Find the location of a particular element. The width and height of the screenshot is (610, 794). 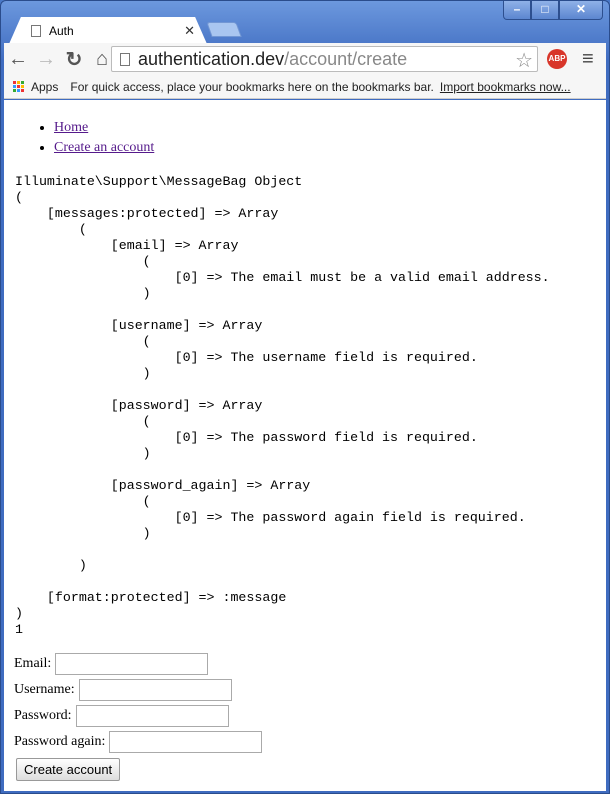

nav-list: Home Create an account is located at coordinates (305, 138).